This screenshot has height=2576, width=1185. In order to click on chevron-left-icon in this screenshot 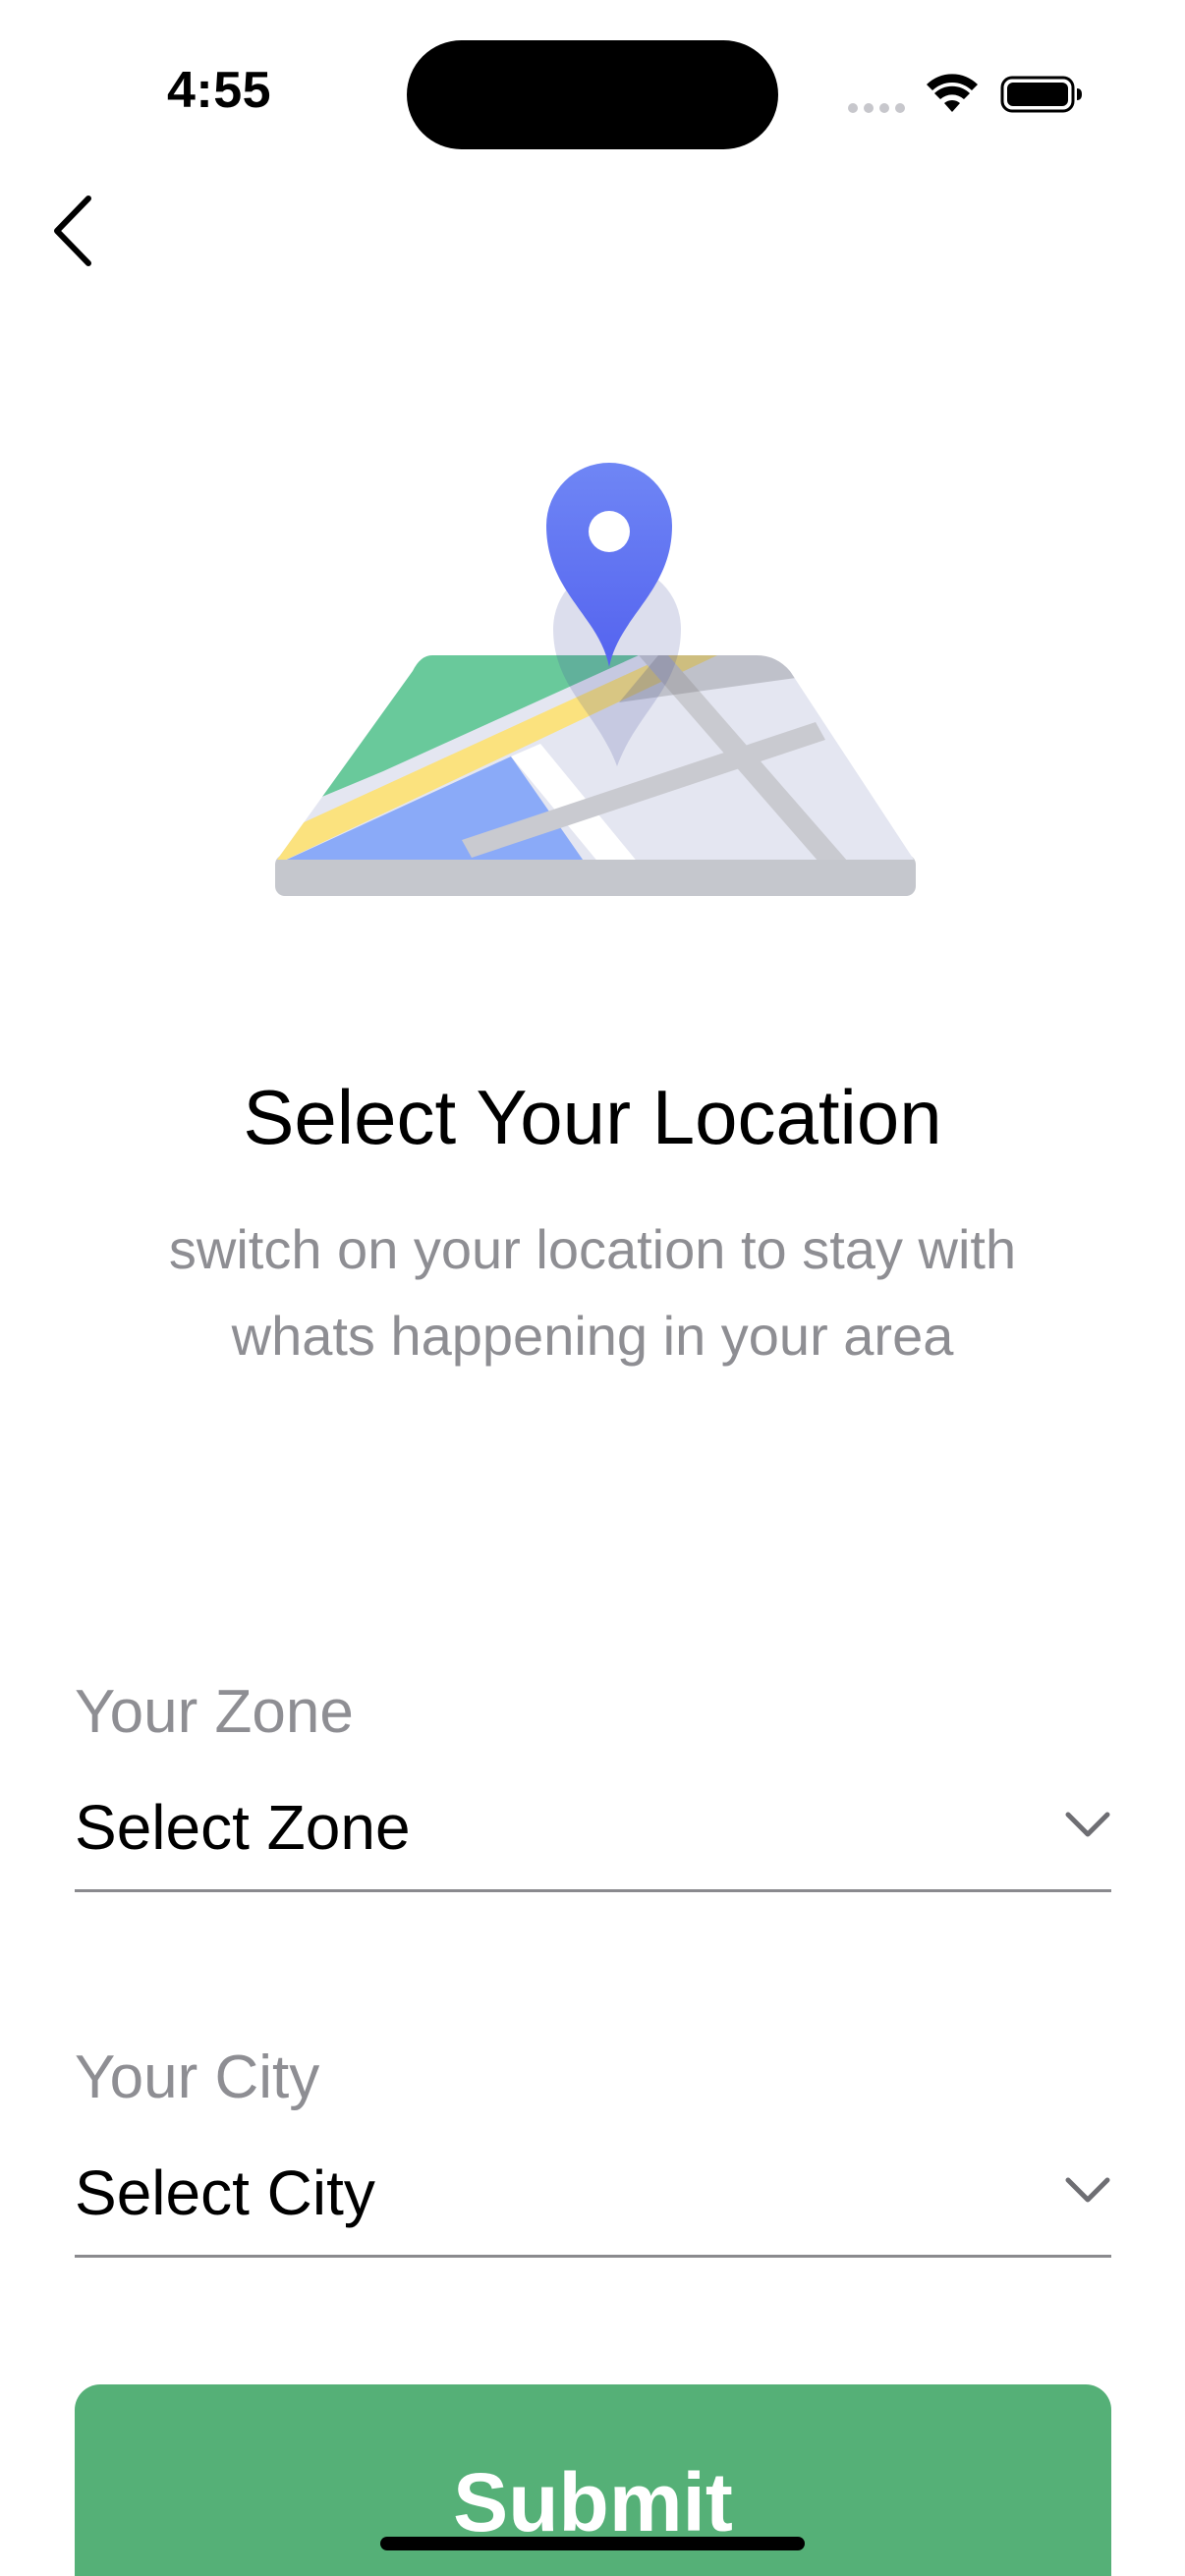, I will do `click(73, 231)`.